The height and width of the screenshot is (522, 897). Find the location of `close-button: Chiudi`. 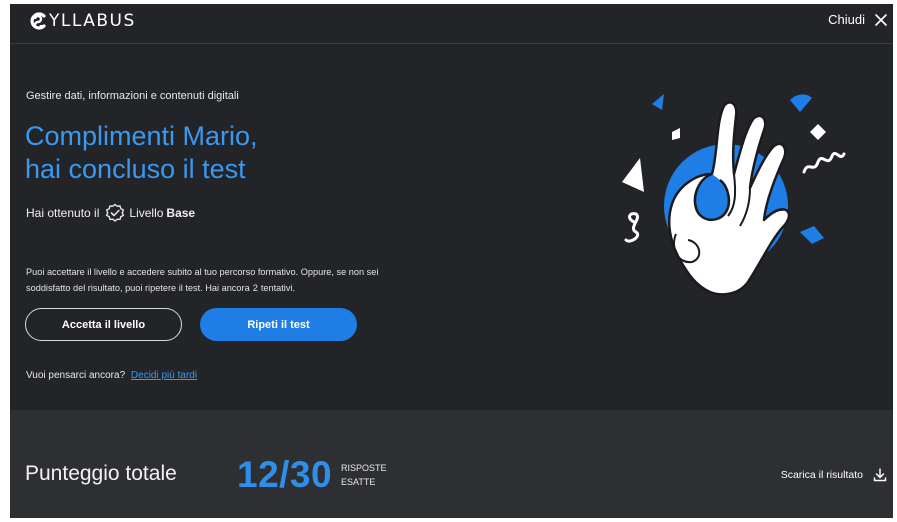

close-button: Chiudi is located at coordinates (857, 19).